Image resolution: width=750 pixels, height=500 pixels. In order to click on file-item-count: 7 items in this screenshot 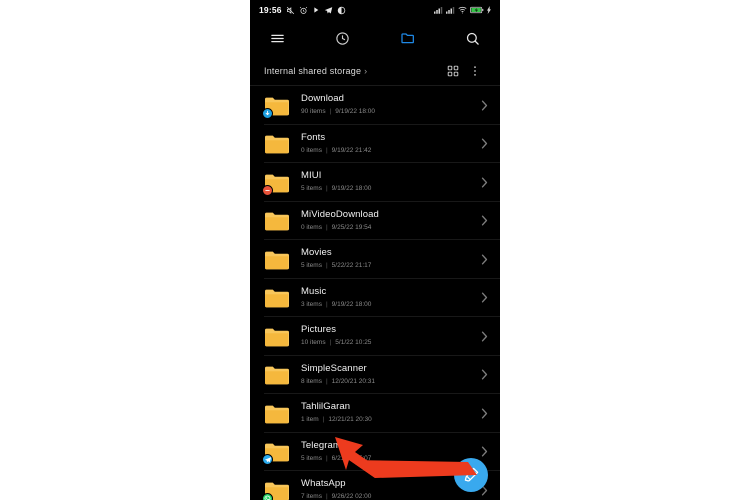, I will do `click(311, 496)`.